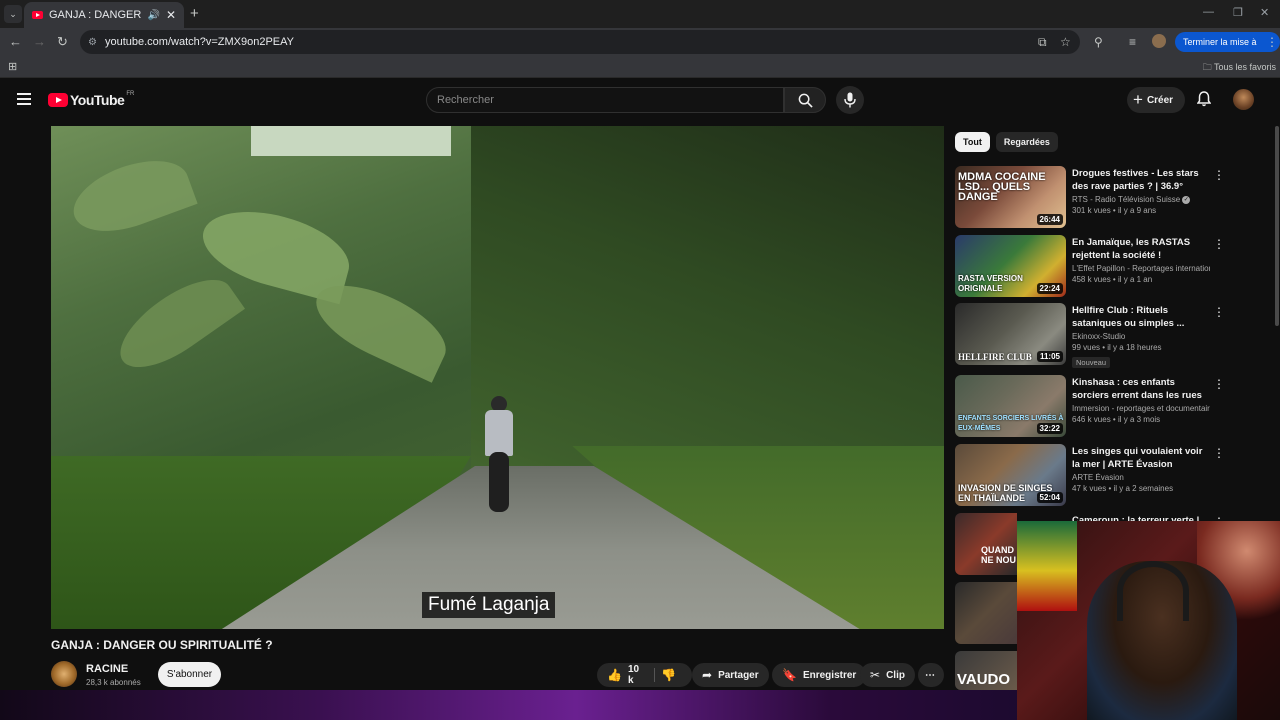 The height and width of the screenshot is (720, 1280). What do you see at coordinates (931, 675) in the screenshot?
I see `more-actions-button: ⋯` at bounding box center [931, 675].